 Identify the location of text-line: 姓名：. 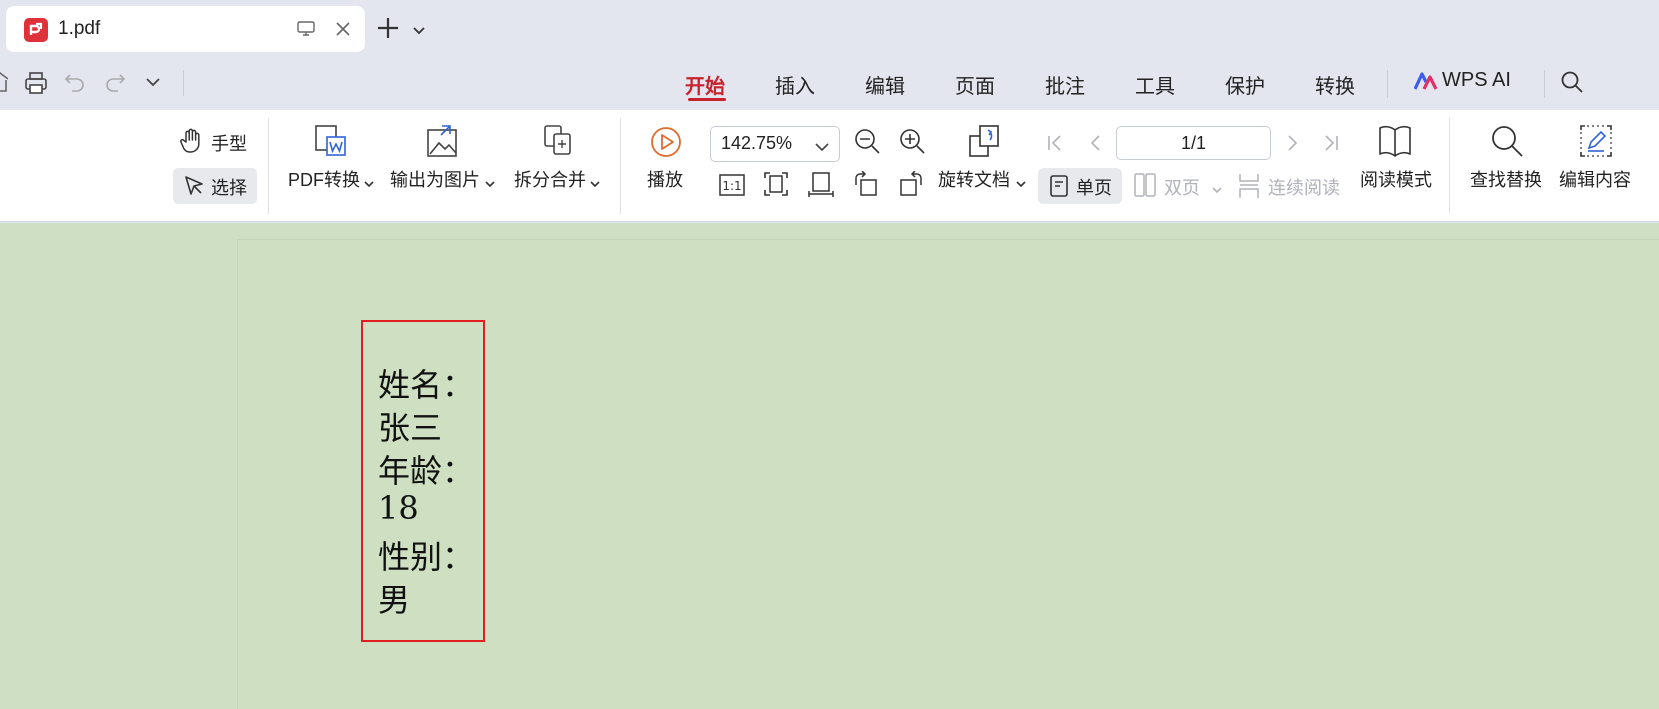
(426, 385).